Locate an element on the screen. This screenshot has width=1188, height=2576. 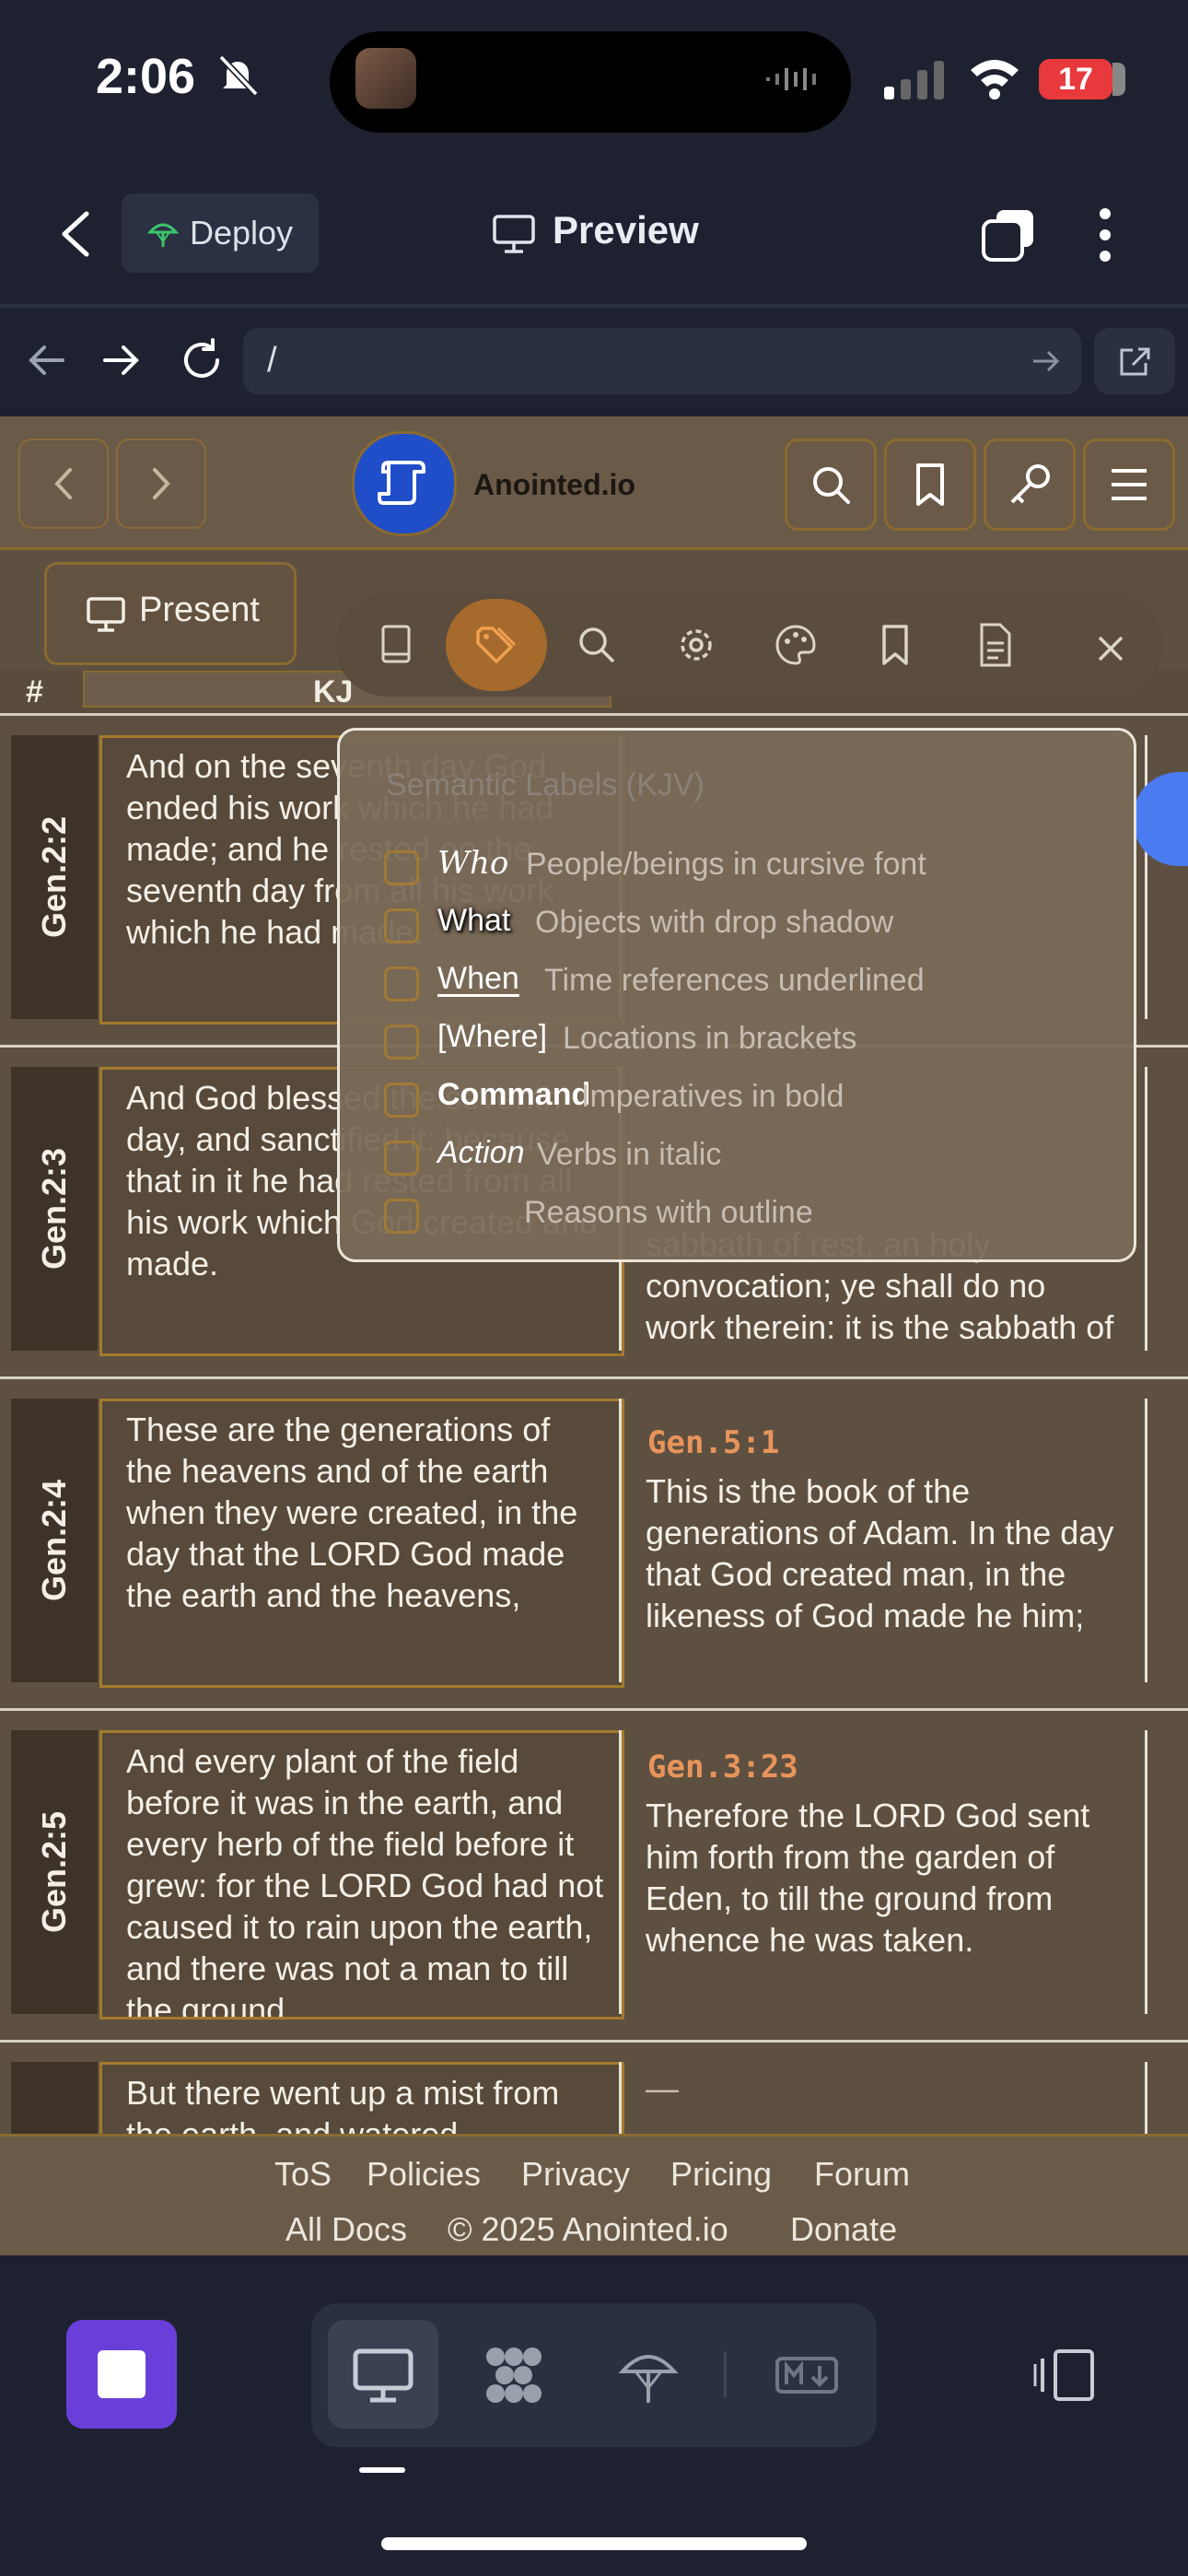
tag-icon is located at coordinates (496, 645).